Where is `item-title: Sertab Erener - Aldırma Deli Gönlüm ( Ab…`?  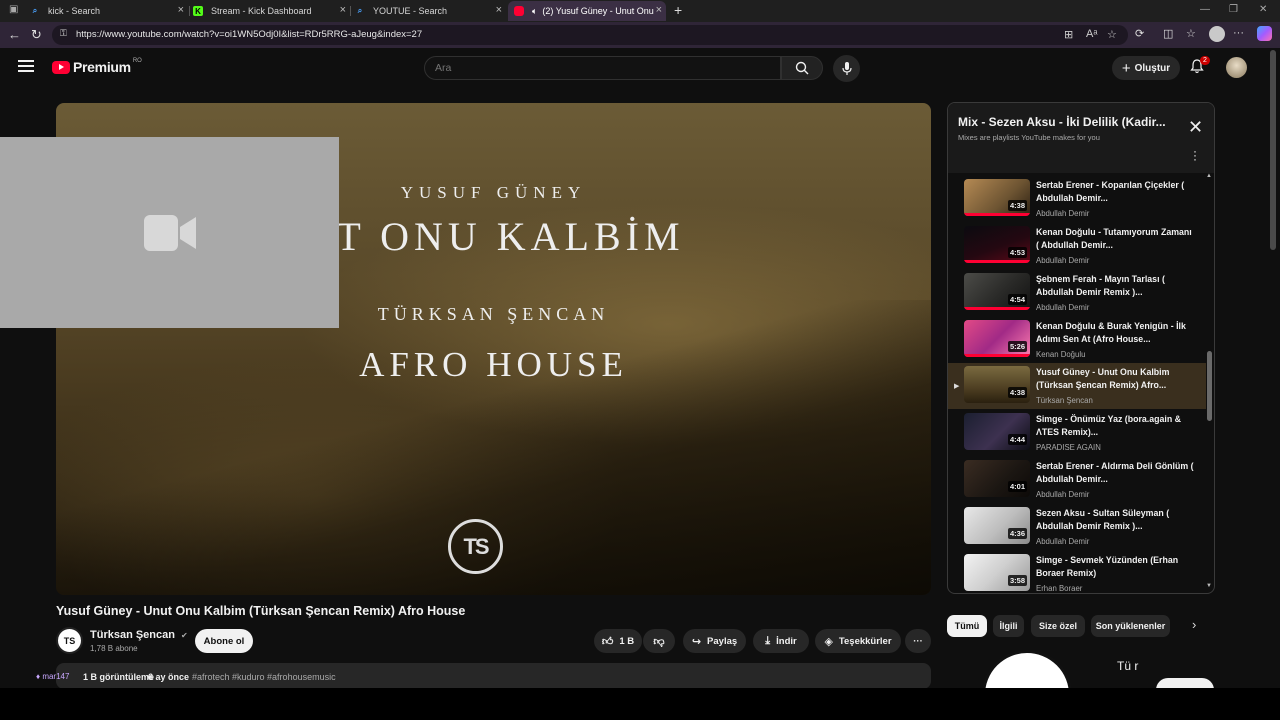 item-title: Sertab Erener - Aldırma Deli Gönlüm ( Ab… is located at coordinates (1115, 472).